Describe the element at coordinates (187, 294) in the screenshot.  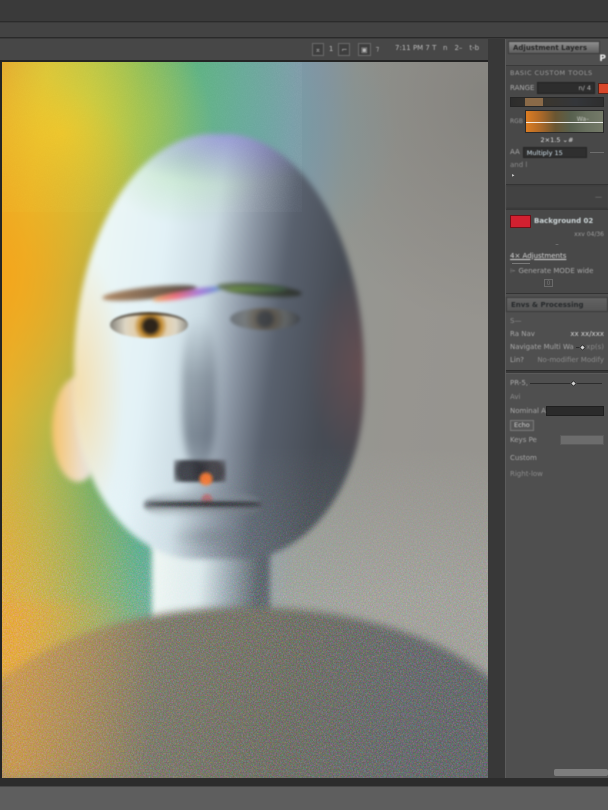
I see `chromatic-brow-fringe` at that location.